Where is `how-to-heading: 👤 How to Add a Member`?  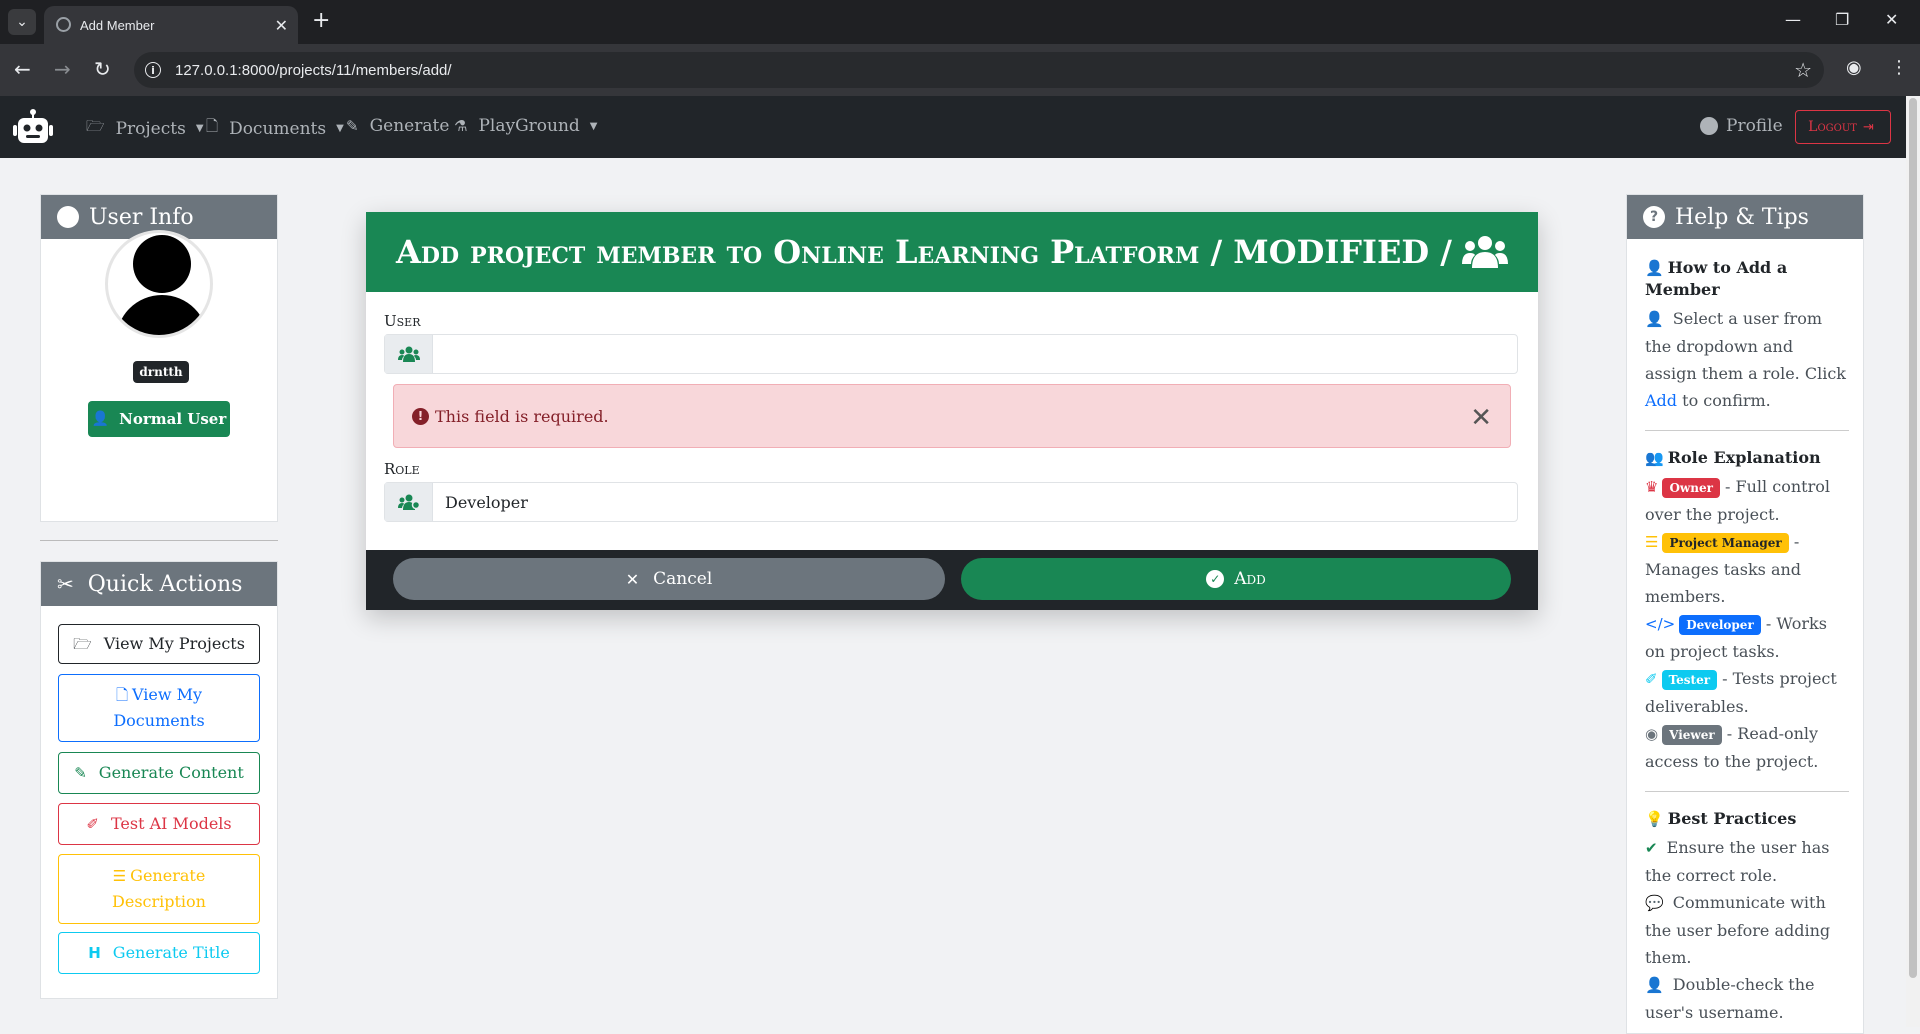 how-to-heading: 👤 How to Add a Member is located at coordinates (1747, 279).